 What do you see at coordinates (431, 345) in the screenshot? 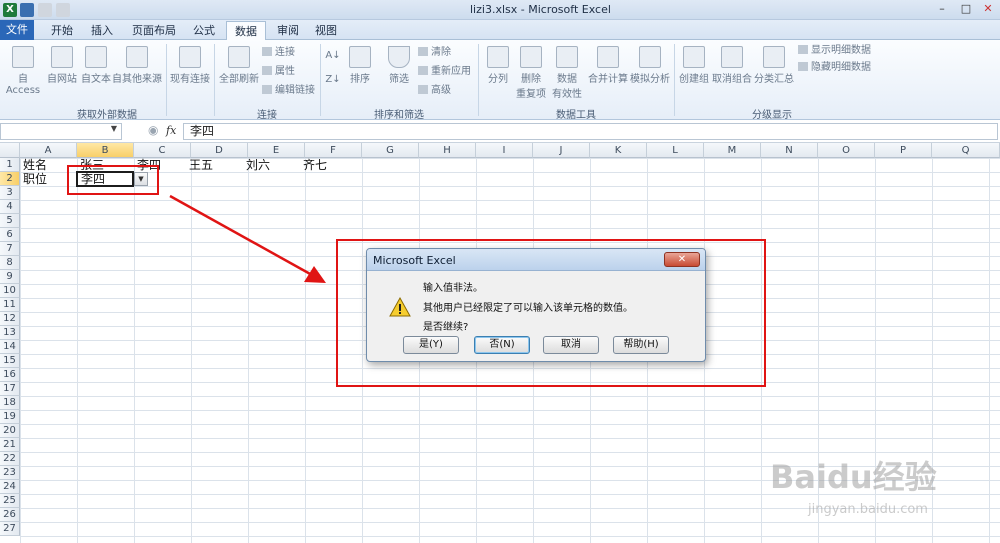
I see `yes-button: 是(Y)` at bounding box center [431, 345].